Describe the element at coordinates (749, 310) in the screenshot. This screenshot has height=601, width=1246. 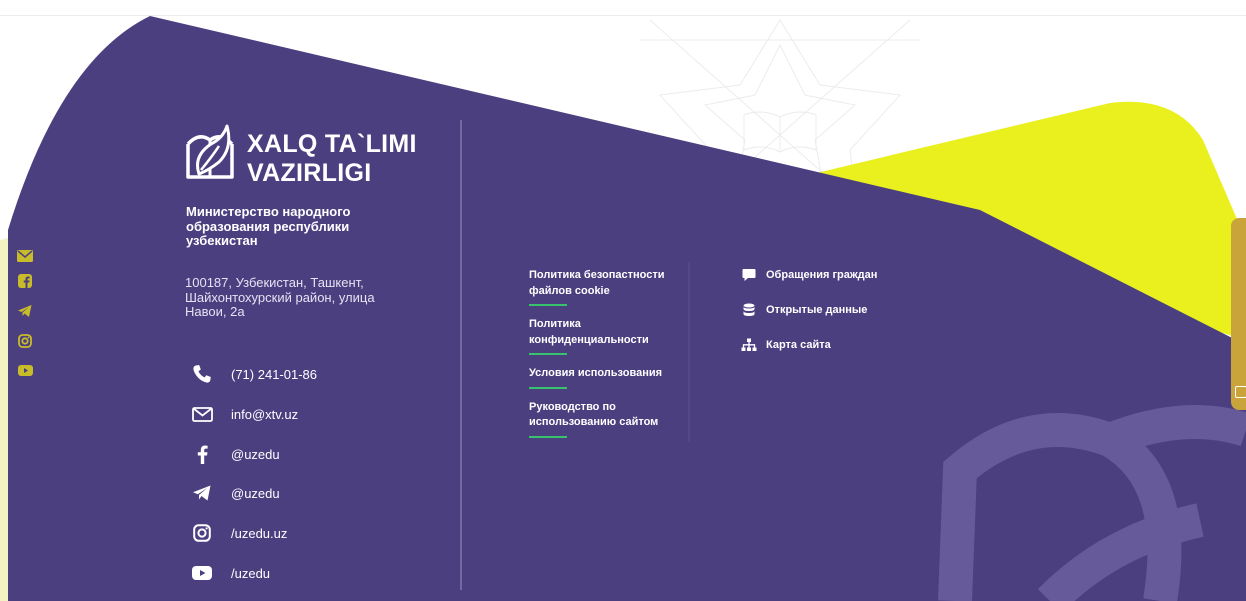
I see `database-icon` at that location.